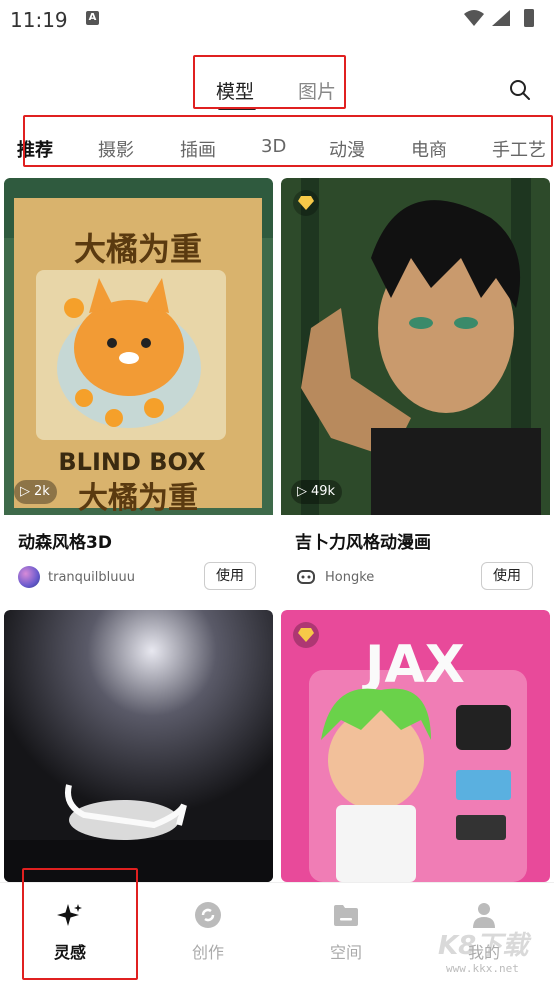 This screenshot has height=984, width=554. I want to click on play-count: 2k, so click(42, 491).